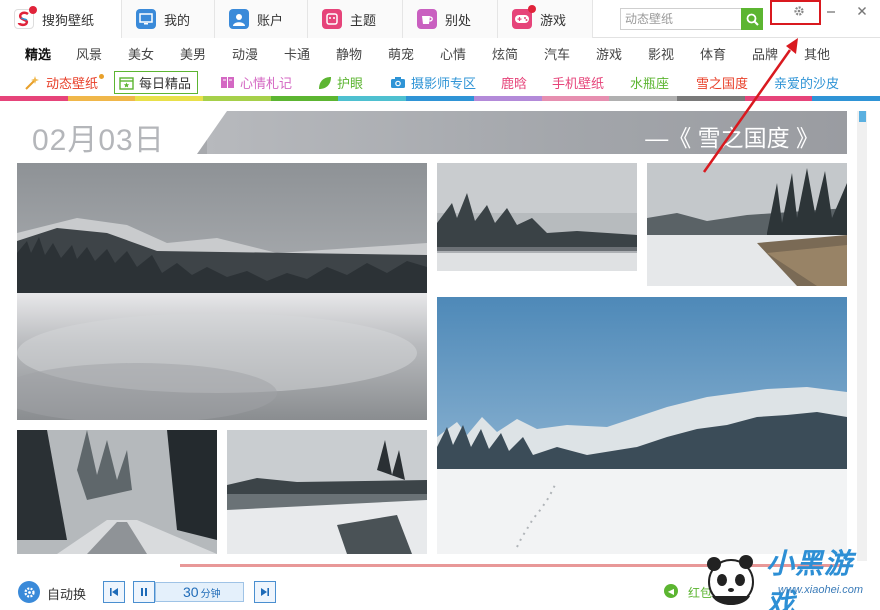  I want to click on category-cars: 汽车, so click(557, 53).